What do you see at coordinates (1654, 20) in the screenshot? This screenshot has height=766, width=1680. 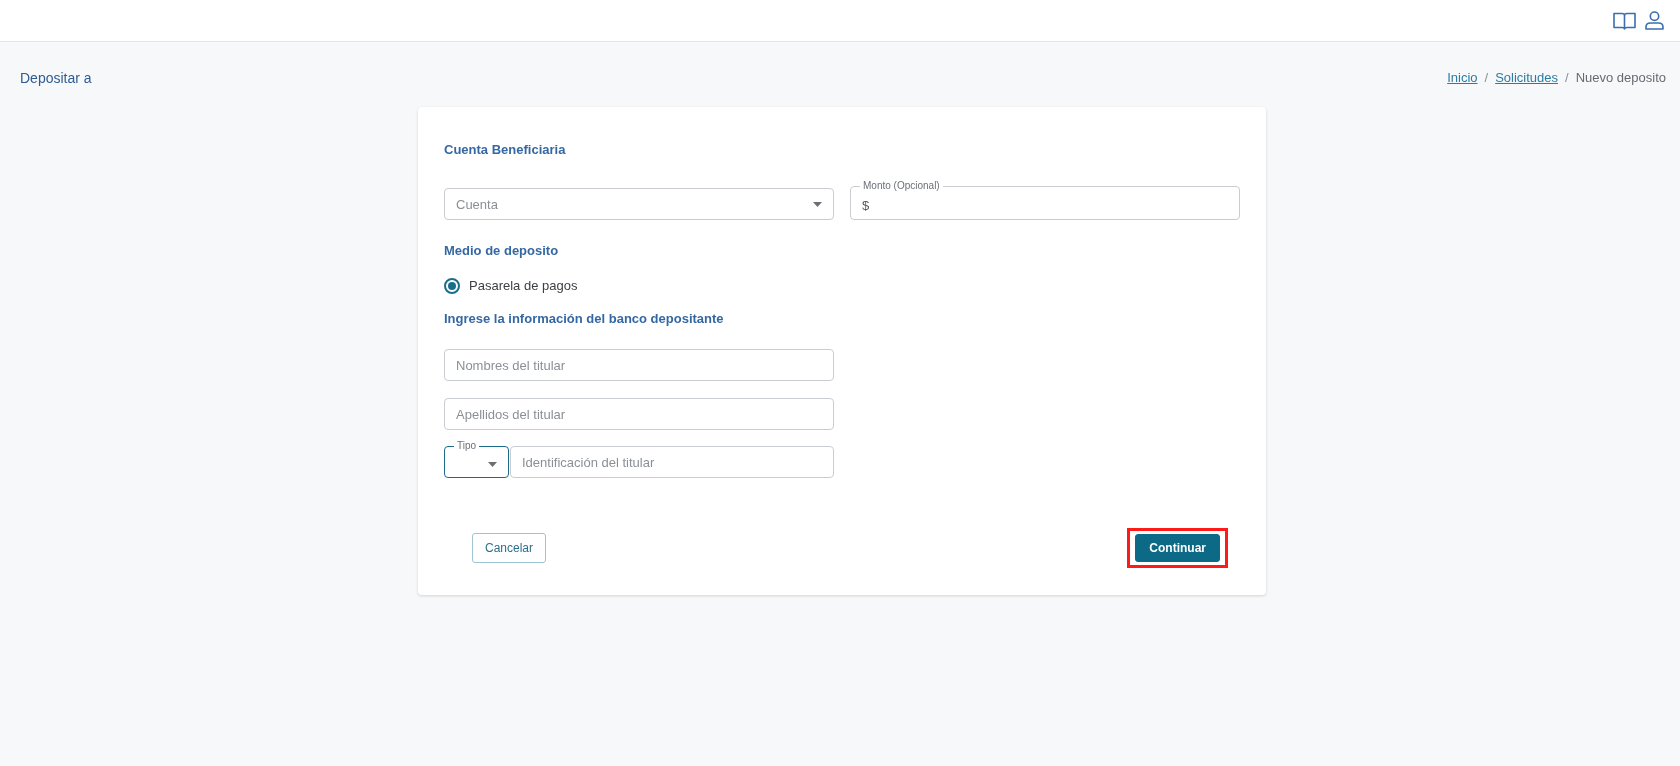 I see `user-icon` at bounding box center [1654, 20].